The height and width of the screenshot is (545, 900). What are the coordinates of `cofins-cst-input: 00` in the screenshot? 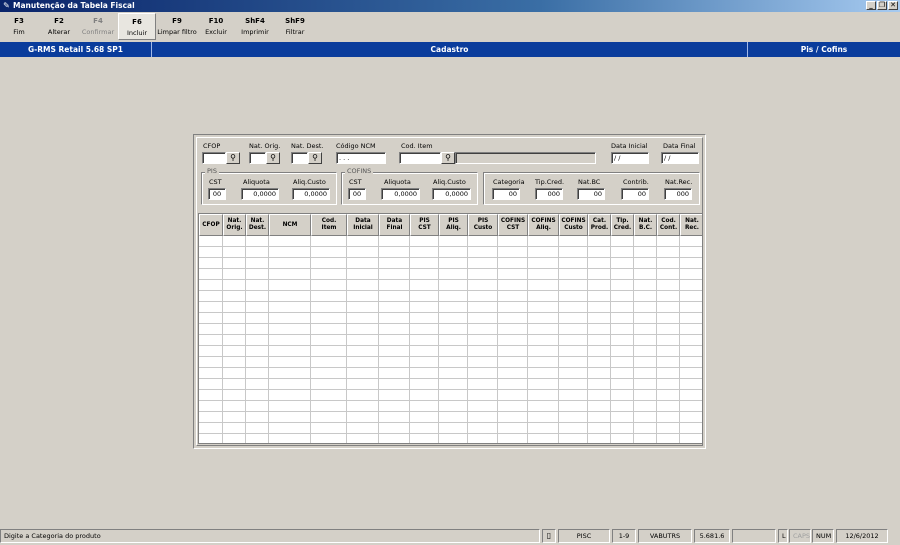 It's located at (357, 194).